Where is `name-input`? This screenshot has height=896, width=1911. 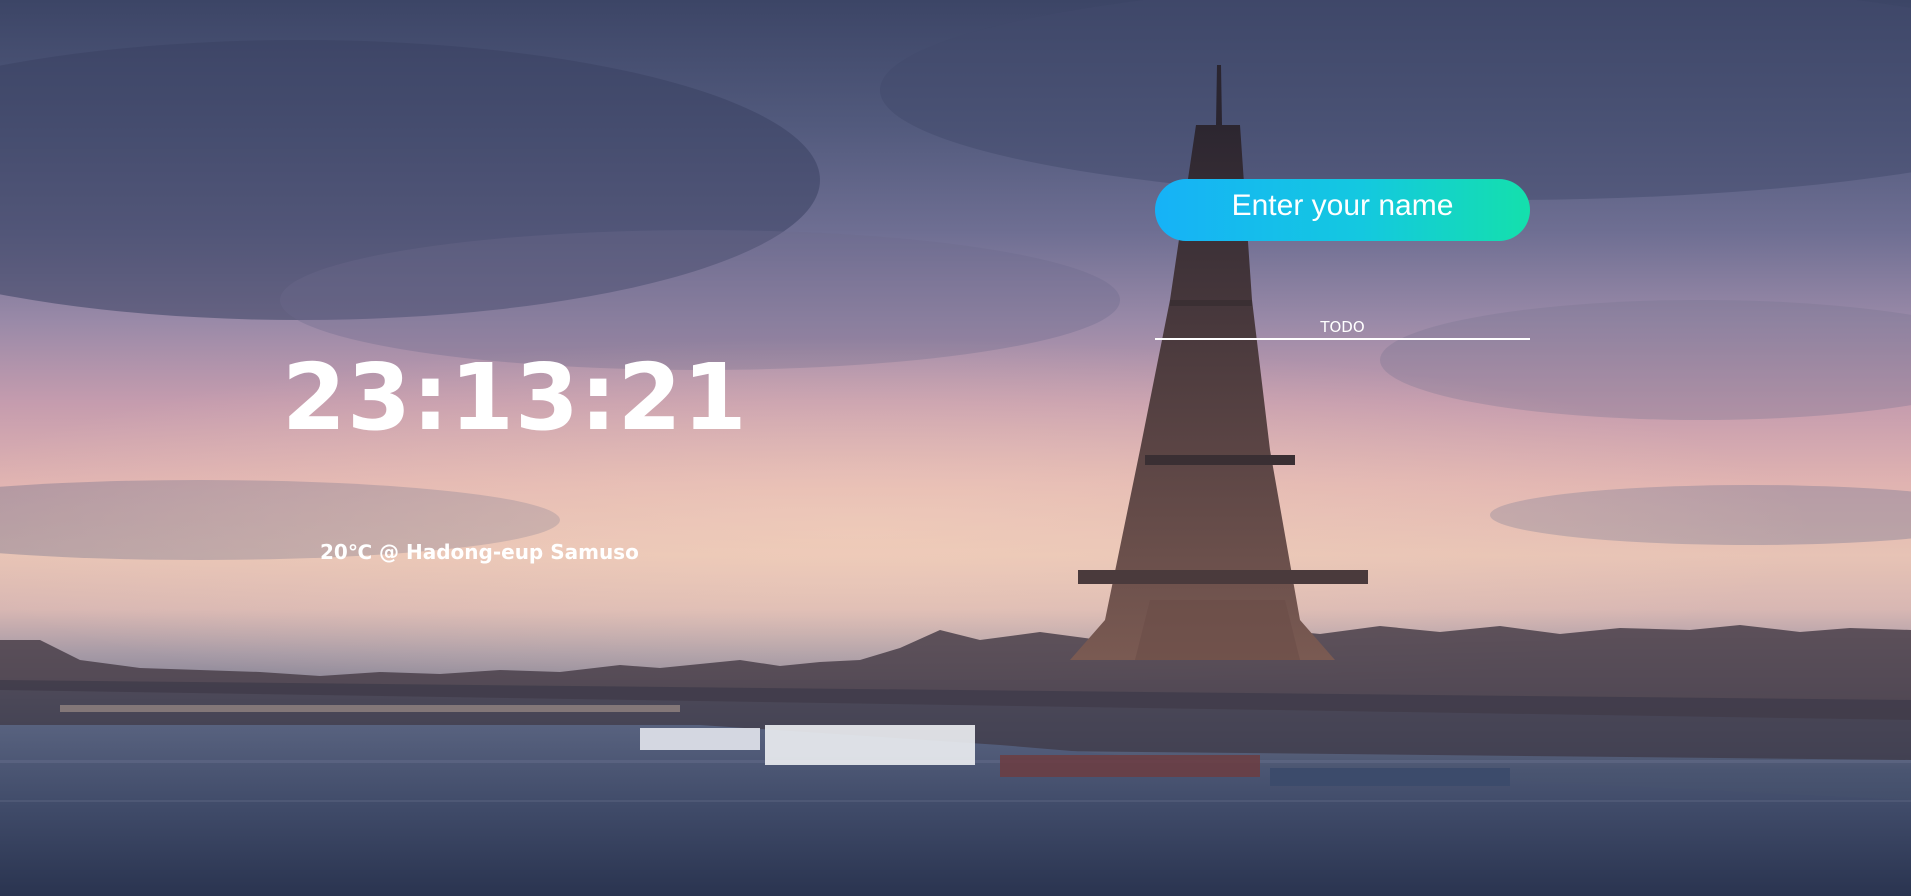 name-input is located at coordinates (1342, 210).